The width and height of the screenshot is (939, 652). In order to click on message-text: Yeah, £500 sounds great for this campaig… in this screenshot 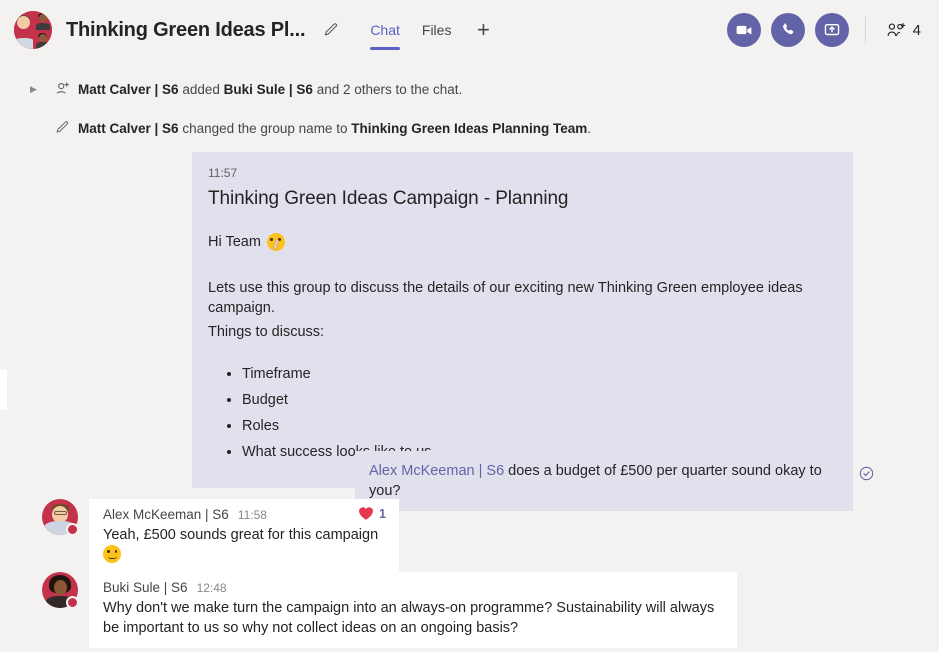, I will do `click(244, 545)`.